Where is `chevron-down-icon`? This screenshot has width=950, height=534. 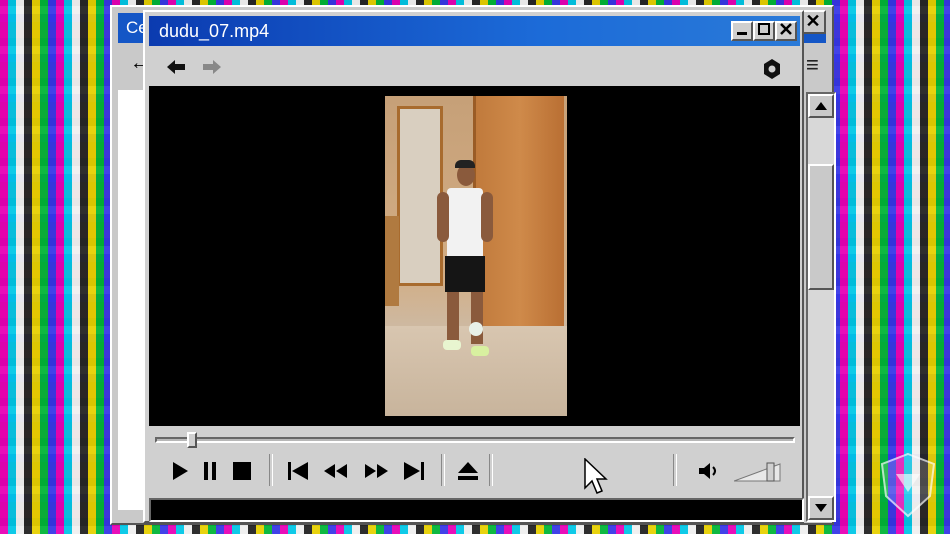 chevron-down-icon is located at coordinates (821, 508).